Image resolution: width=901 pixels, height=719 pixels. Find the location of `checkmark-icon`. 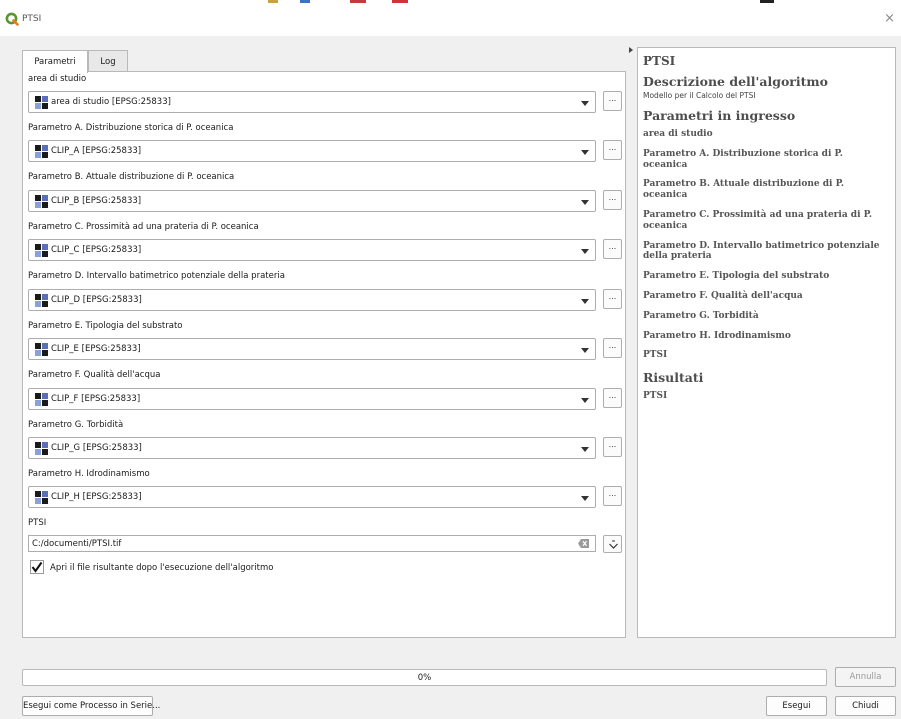

checkmark-icon is located at coordinates (37, 567).